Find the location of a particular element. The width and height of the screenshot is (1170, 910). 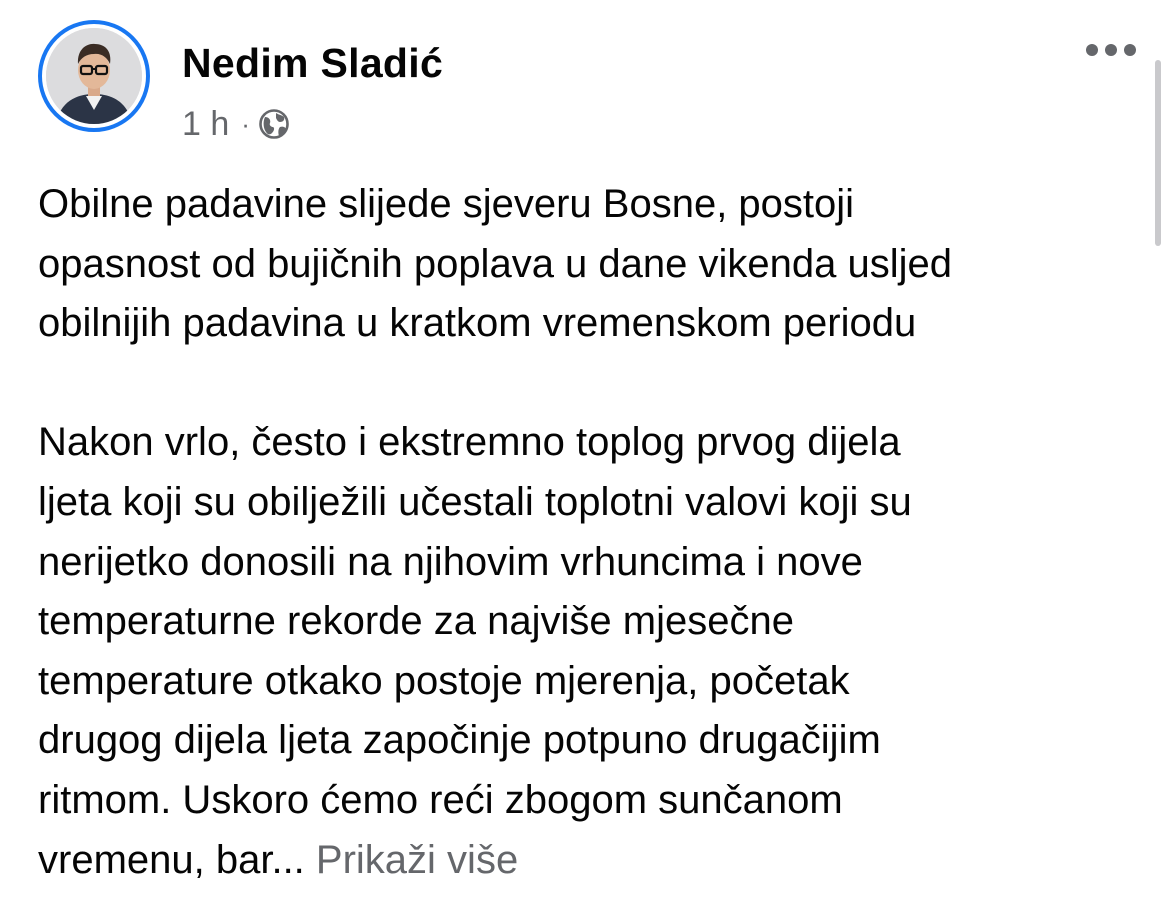

post-timestamp: 1 h is located at coordinates (205, 124).